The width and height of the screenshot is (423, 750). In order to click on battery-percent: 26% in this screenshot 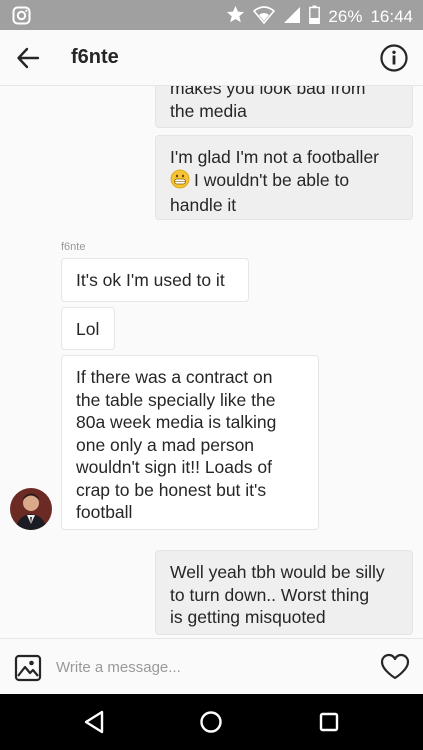, I will do `click(345, 16)`.